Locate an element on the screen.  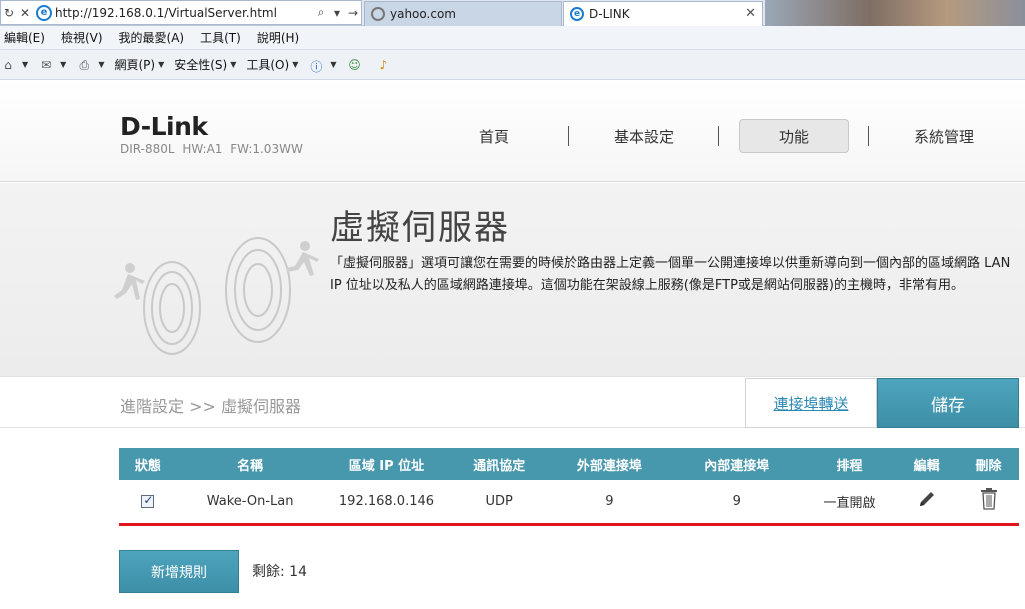
tab-label: D-LINK is located at coordinates (609, 14).